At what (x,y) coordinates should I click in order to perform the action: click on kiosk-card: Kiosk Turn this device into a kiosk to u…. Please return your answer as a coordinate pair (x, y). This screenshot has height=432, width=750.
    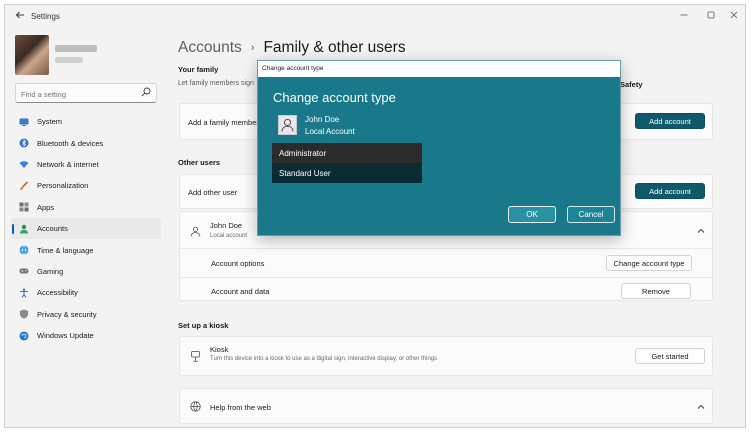
    Looking at the image, I should click on (446, 356).